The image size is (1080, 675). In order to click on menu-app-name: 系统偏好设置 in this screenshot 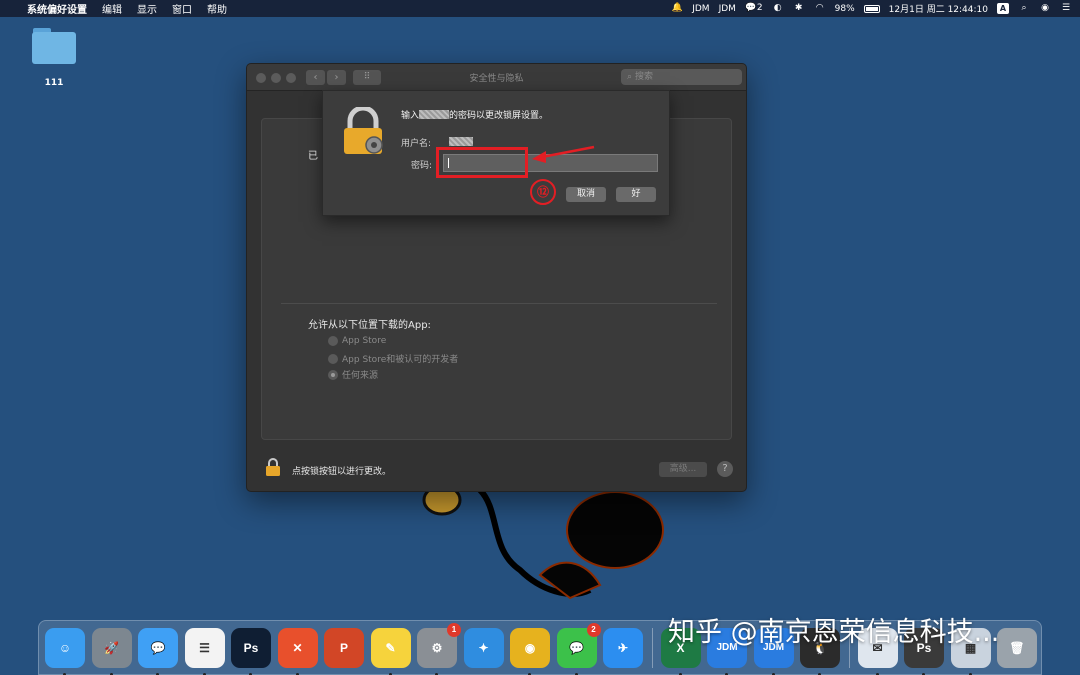, I will do `click(57, 8)`.